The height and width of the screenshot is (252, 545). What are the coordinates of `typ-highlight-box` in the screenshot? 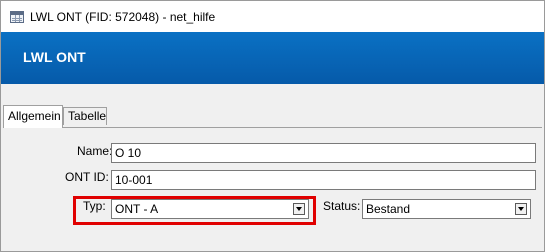 It's located at (194, 210).